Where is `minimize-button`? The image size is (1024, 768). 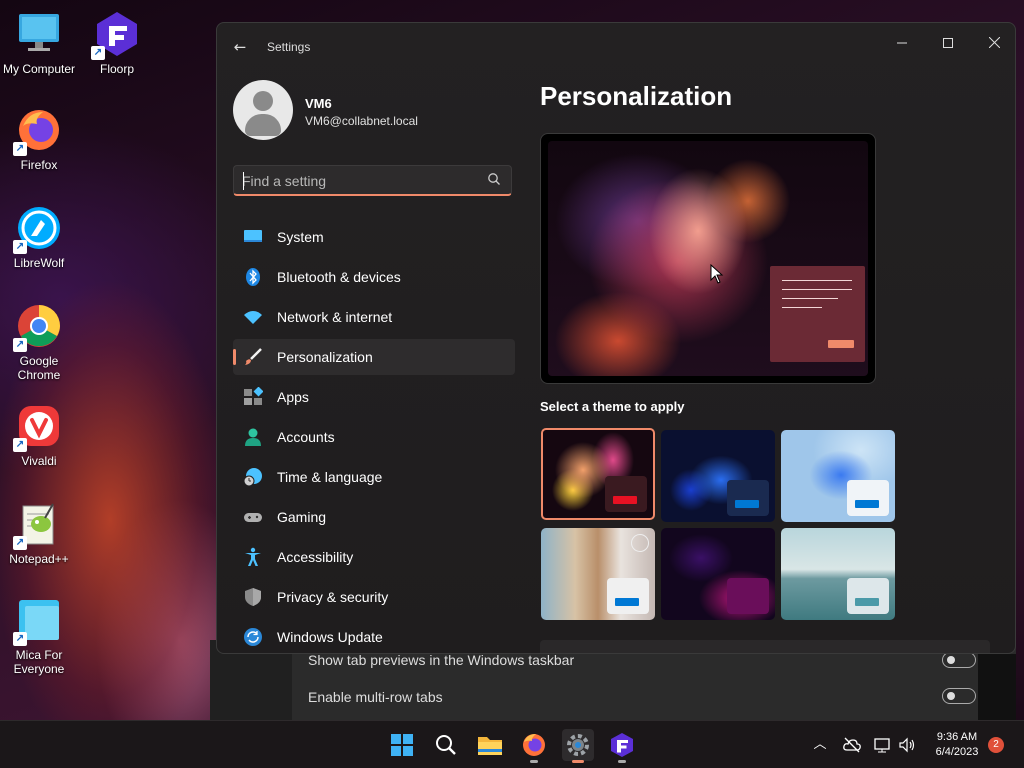
minimize-button is located at coordinates (902, 44).